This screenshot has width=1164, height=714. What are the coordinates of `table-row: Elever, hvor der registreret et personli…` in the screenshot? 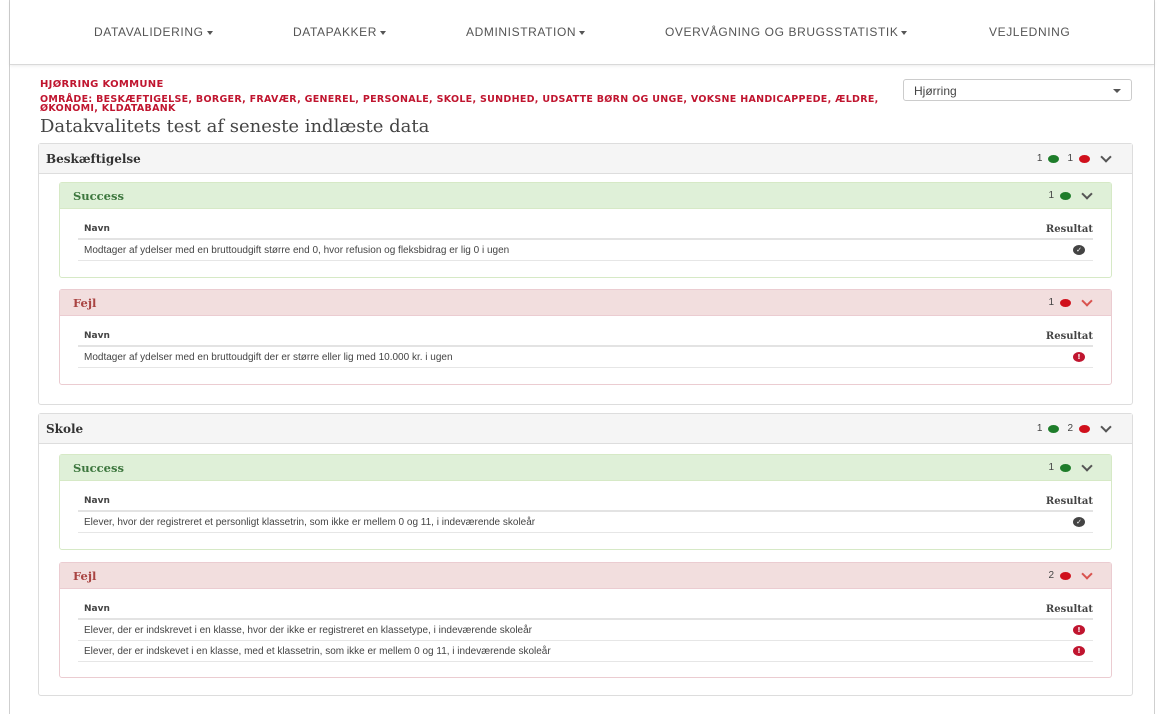 It's located at (585, 522).